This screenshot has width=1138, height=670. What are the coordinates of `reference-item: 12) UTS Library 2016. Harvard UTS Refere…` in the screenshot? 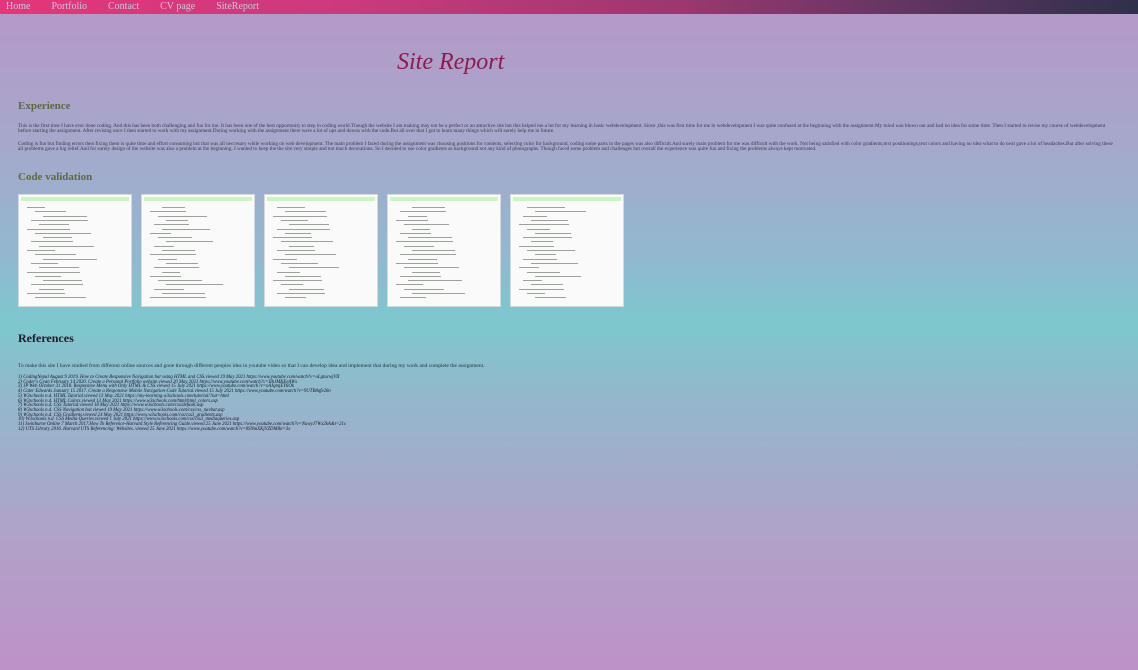 It's located at (154, 429).